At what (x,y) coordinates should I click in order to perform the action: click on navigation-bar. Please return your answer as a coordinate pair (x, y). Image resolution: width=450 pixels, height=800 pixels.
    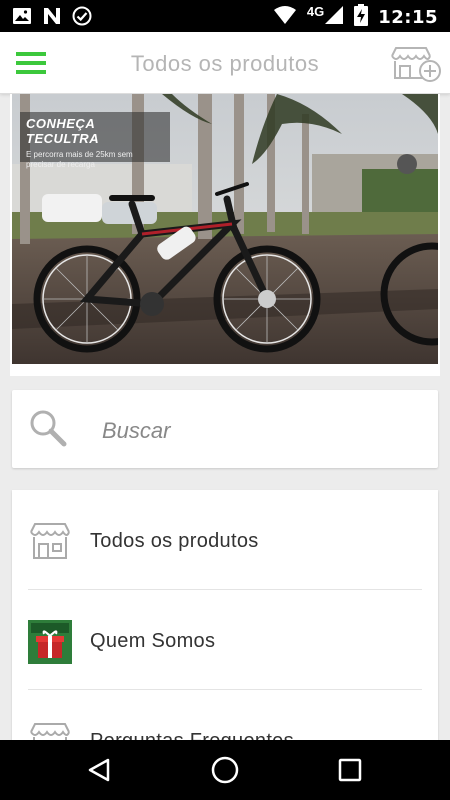
    Looking at the image, I should click on (225, 770).